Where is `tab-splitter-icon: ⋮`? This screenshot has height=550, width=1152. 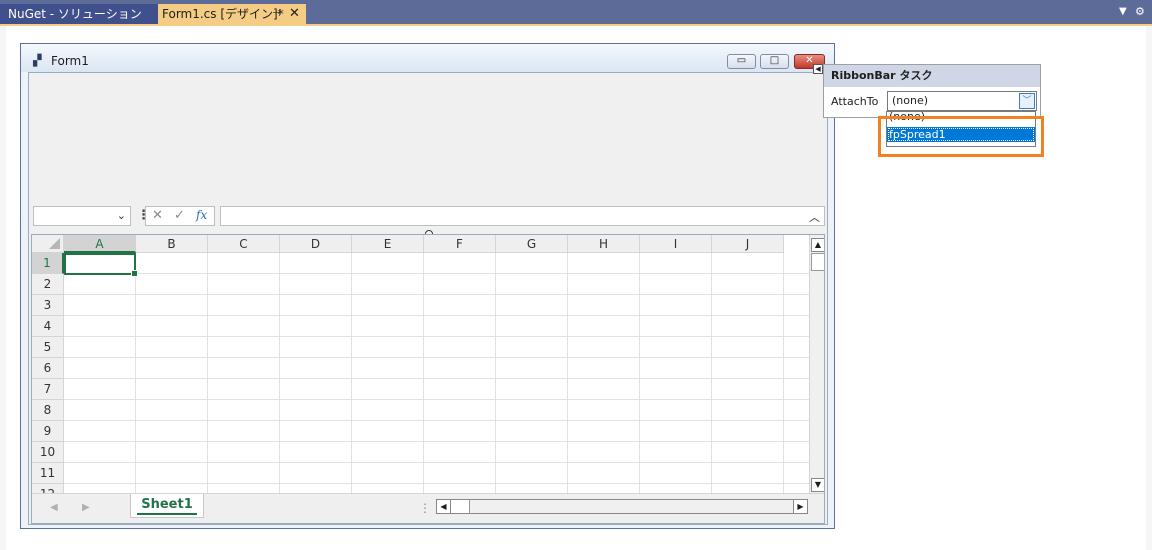
tab-splitter-icon: ⋮ is located at coordinates (425, 508).